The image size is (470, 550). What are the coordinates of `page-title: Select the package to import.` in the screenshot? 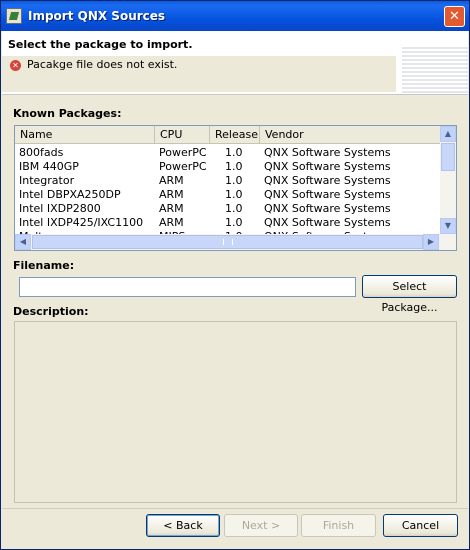 It's located at (100, 44).